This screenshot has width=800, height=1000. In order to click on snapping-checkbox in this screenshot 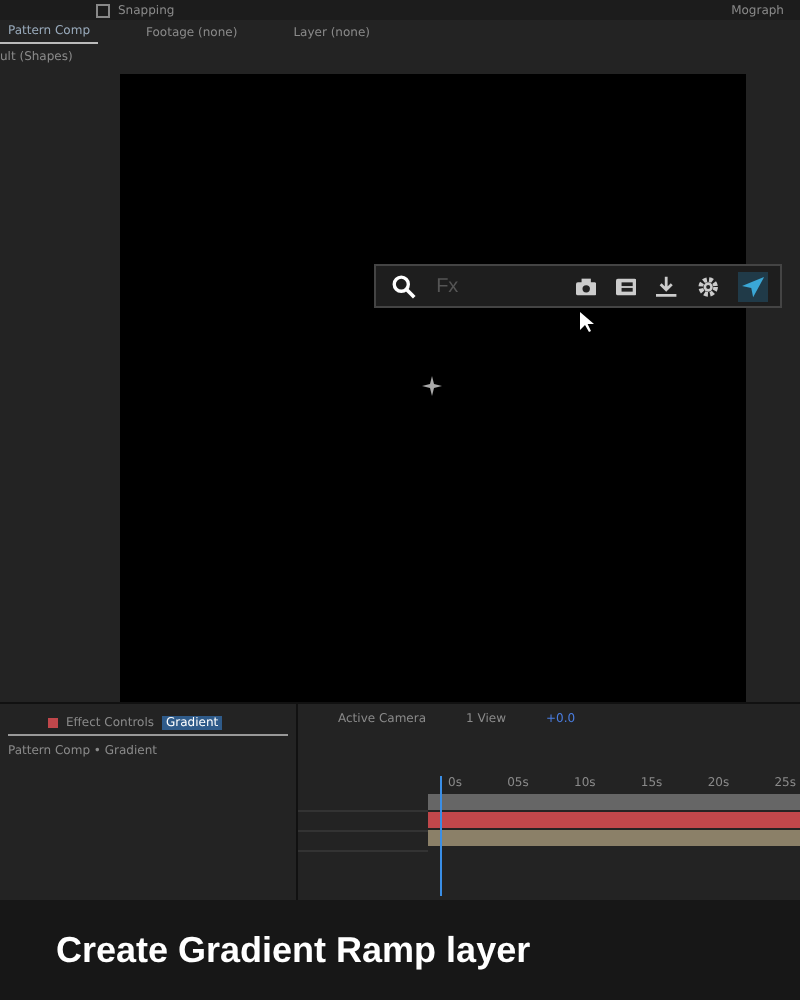, I will do `click(103, 10)`.